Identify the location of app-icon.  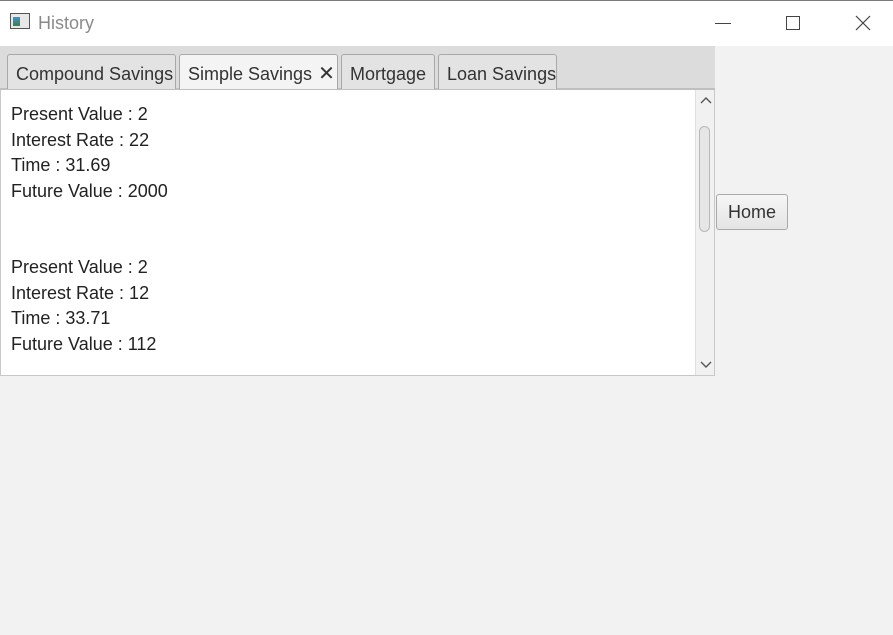
(20, 21).